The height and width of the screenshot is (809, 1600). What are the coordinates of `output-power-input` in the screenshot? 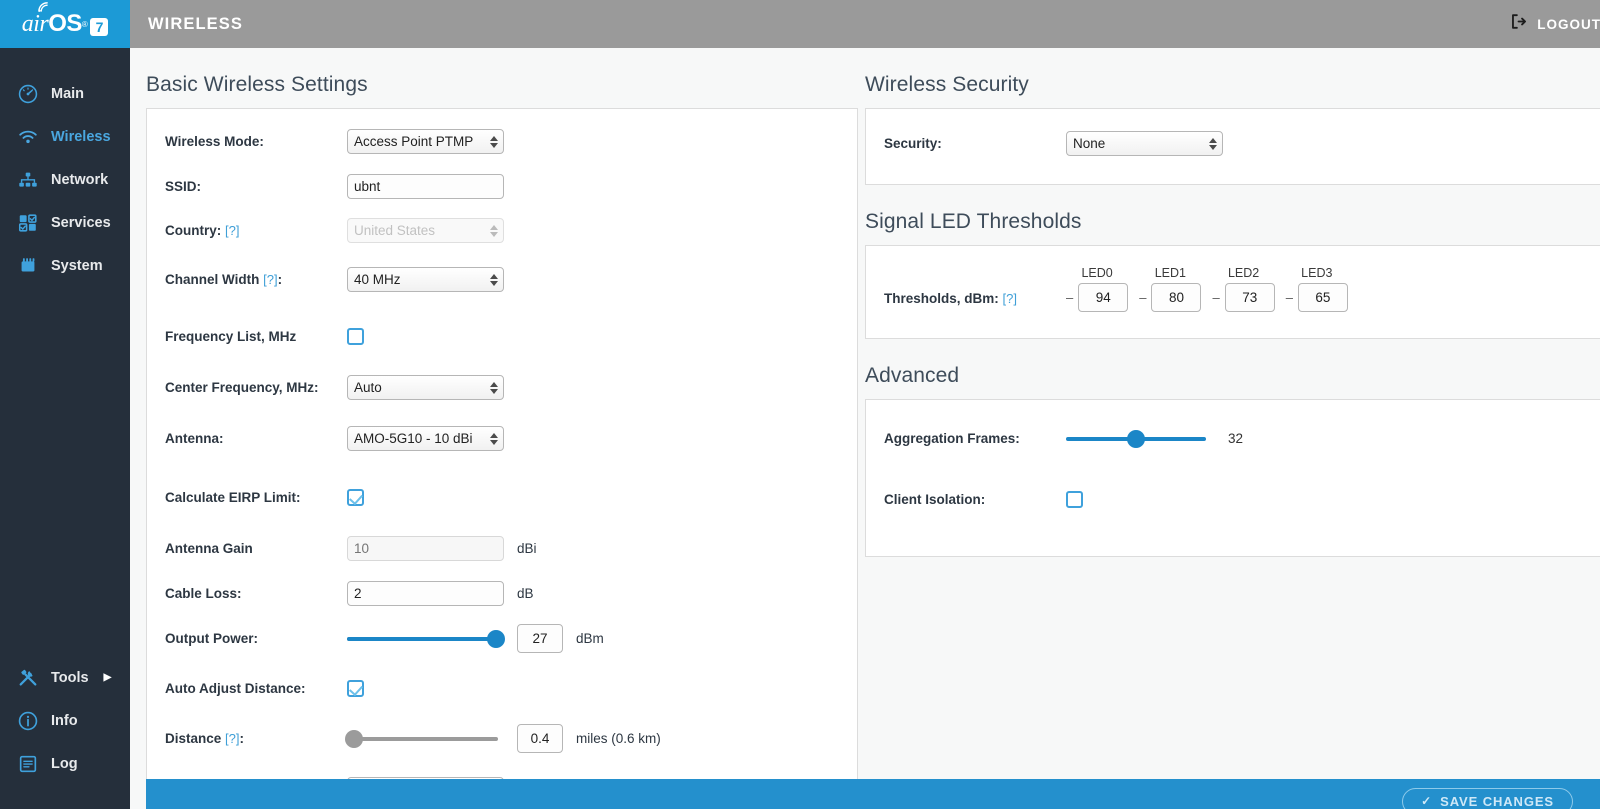 It's located at (540, 638).